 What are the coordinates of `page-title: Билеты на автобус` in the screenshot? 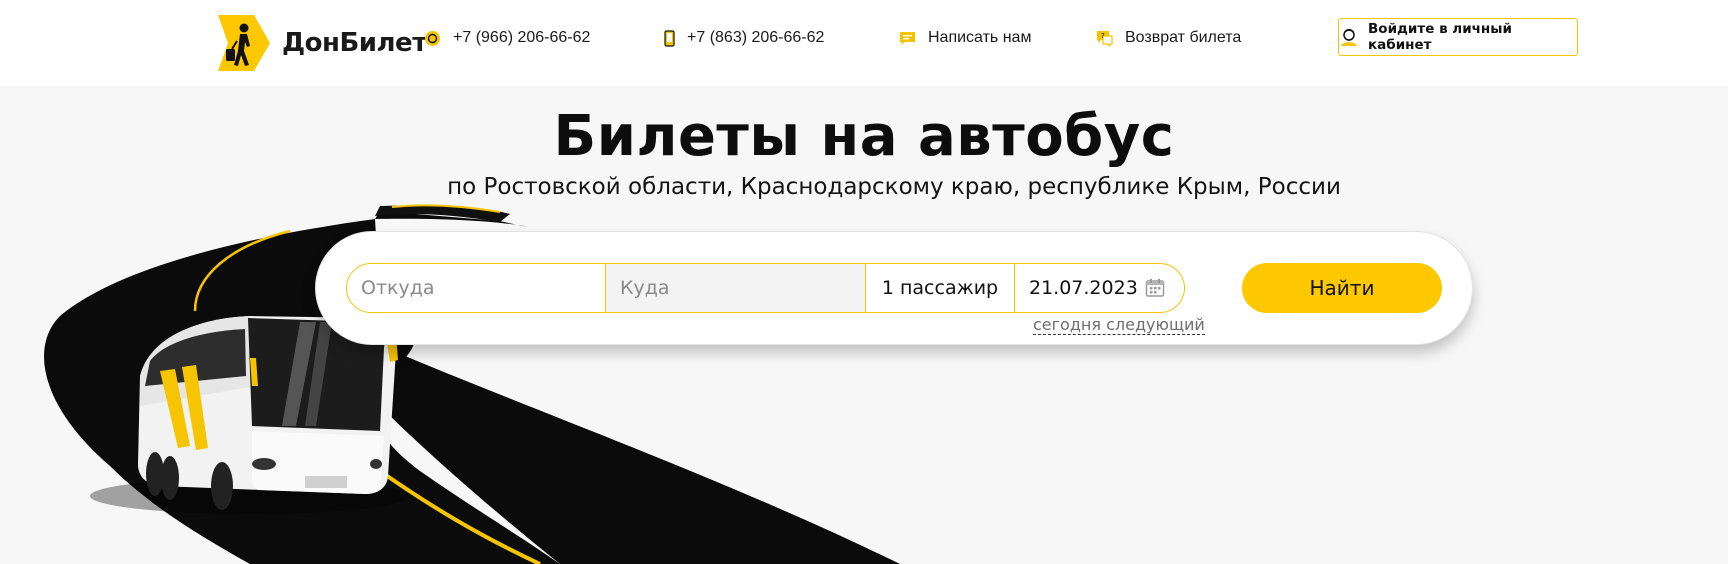 It's located at (864, 136).